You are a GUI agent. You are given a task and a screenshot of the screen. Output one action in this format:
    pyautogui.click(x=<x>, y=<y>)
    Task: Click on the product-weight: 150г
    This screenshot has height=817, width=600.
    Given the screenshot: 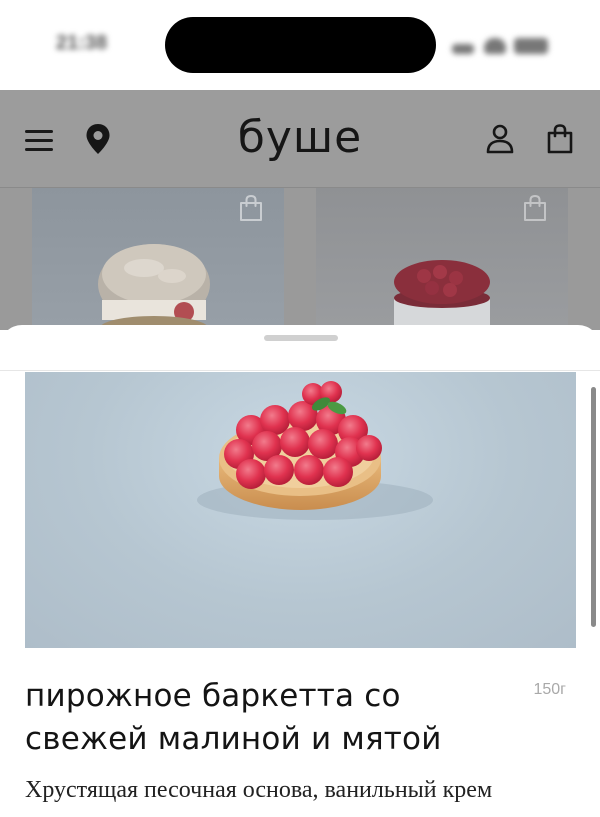 What is the action you would take?
    pyautogui.click(x=549, y=689)
    